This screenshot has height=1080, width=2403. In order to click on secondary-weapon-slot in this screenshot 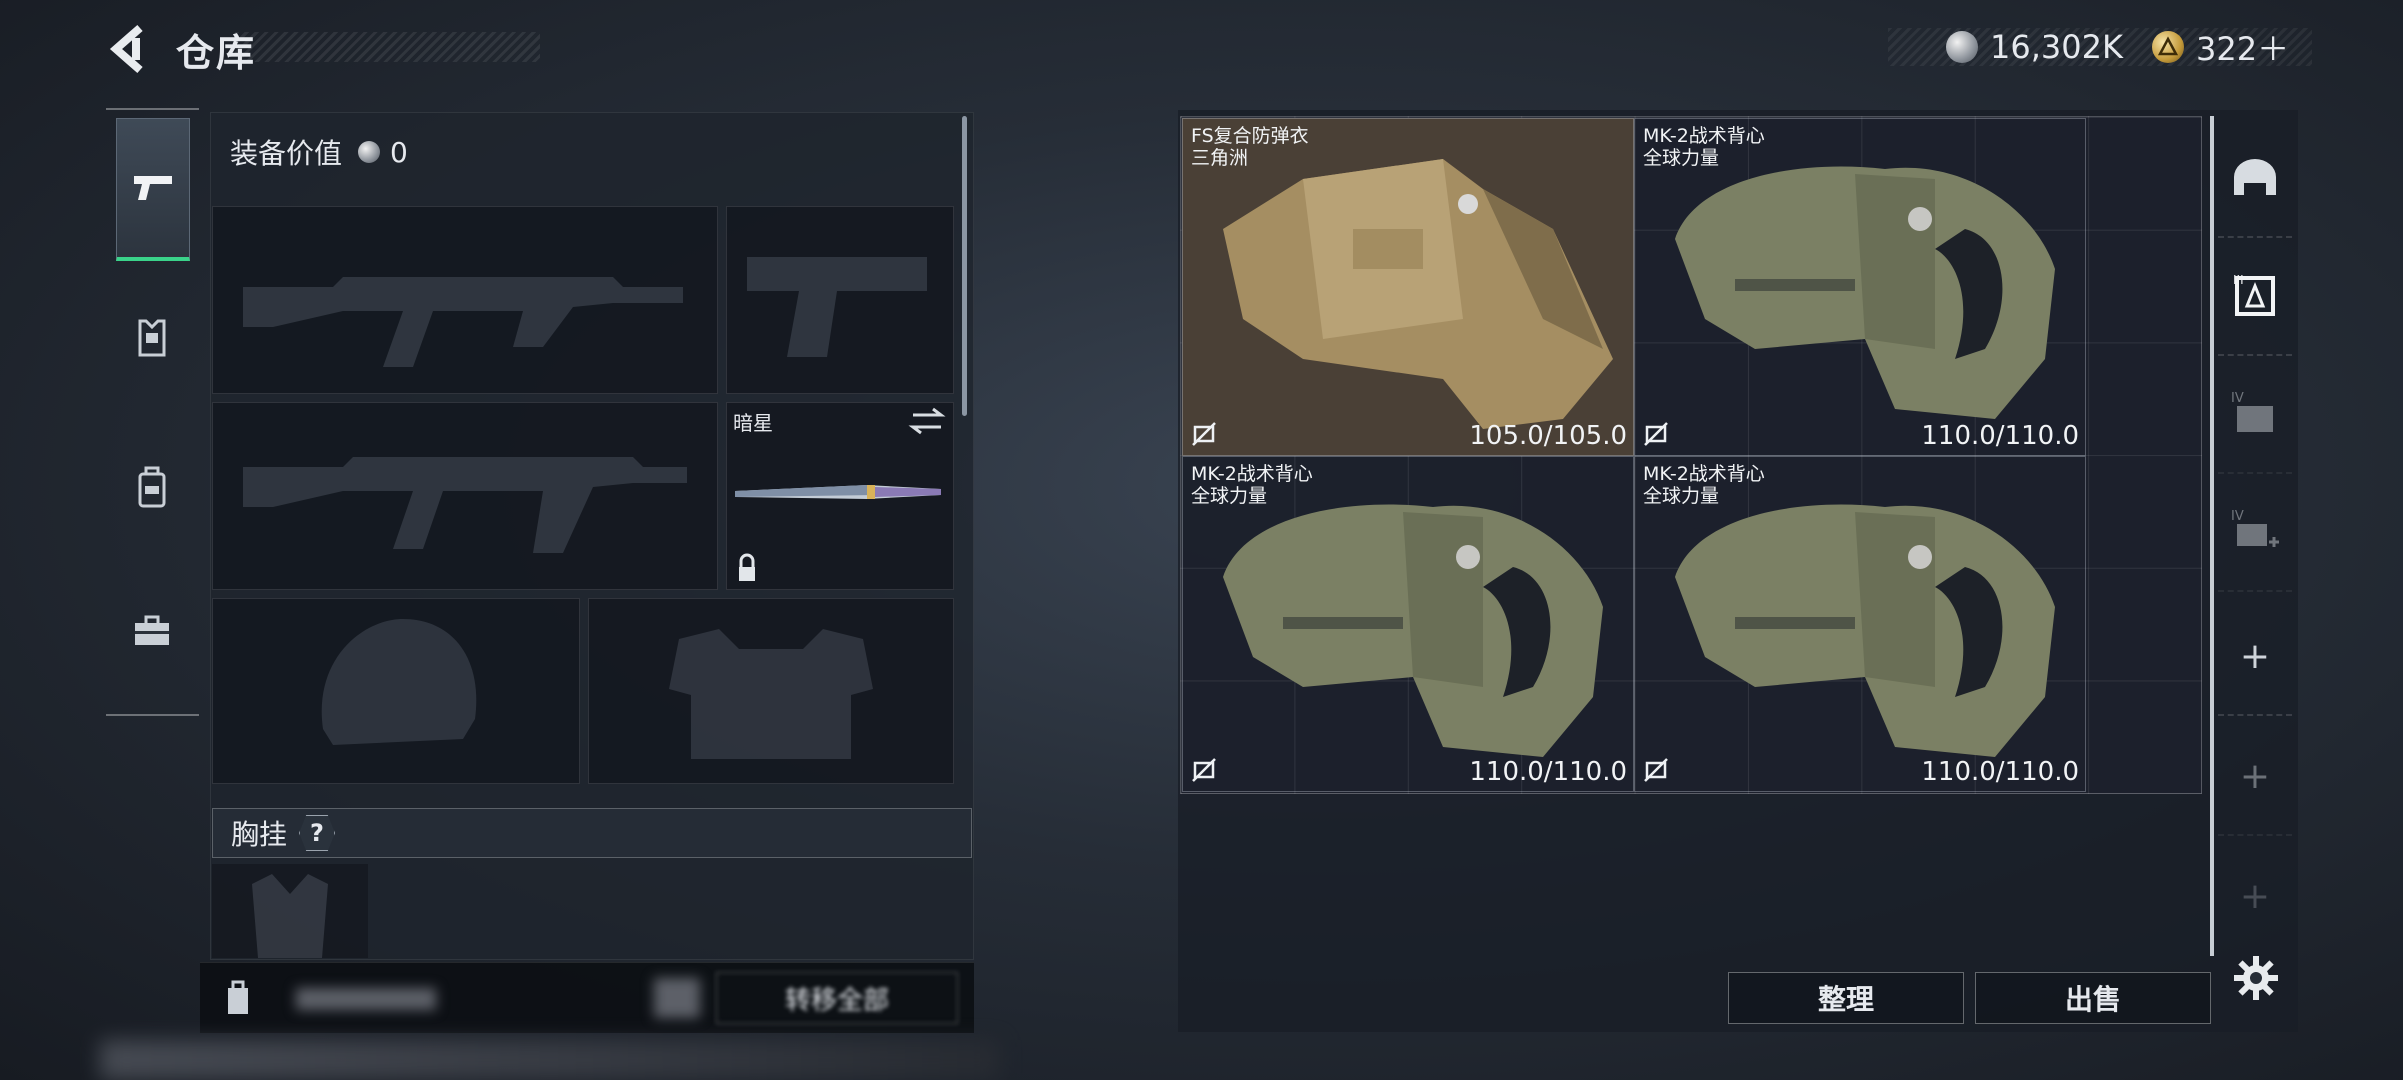, I will do `click(465, 496)`.